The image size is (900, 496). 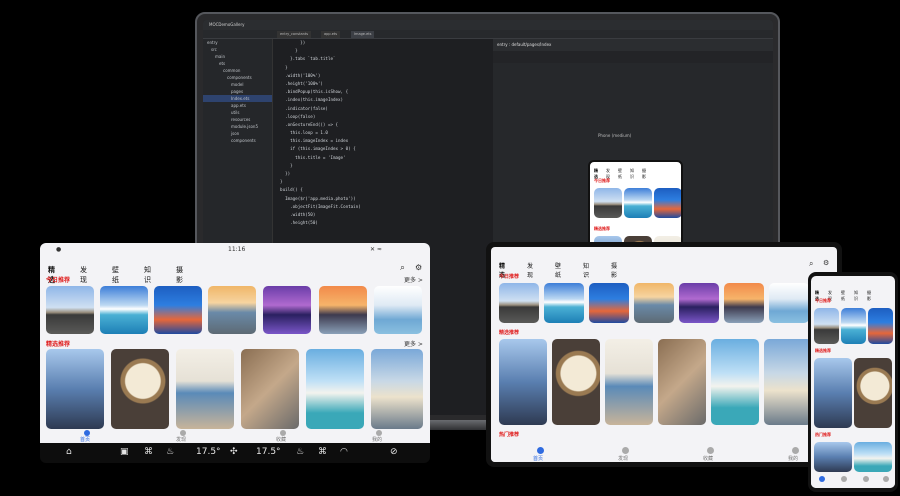 What do you see at coordinates (384, 51) in the screenshot?
I see `code-line: }` at bounding box center [384, 51].